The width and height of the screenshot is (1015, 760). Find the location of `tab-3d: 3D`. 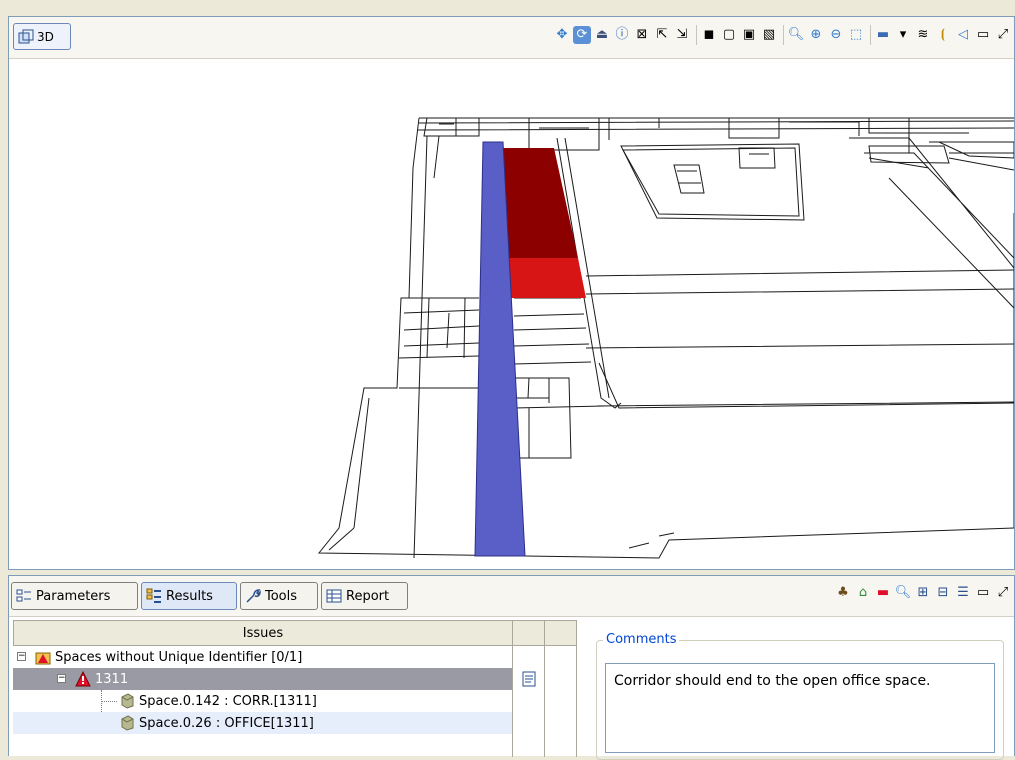

tab-3d: 3D is located at coordinates (42, 36).